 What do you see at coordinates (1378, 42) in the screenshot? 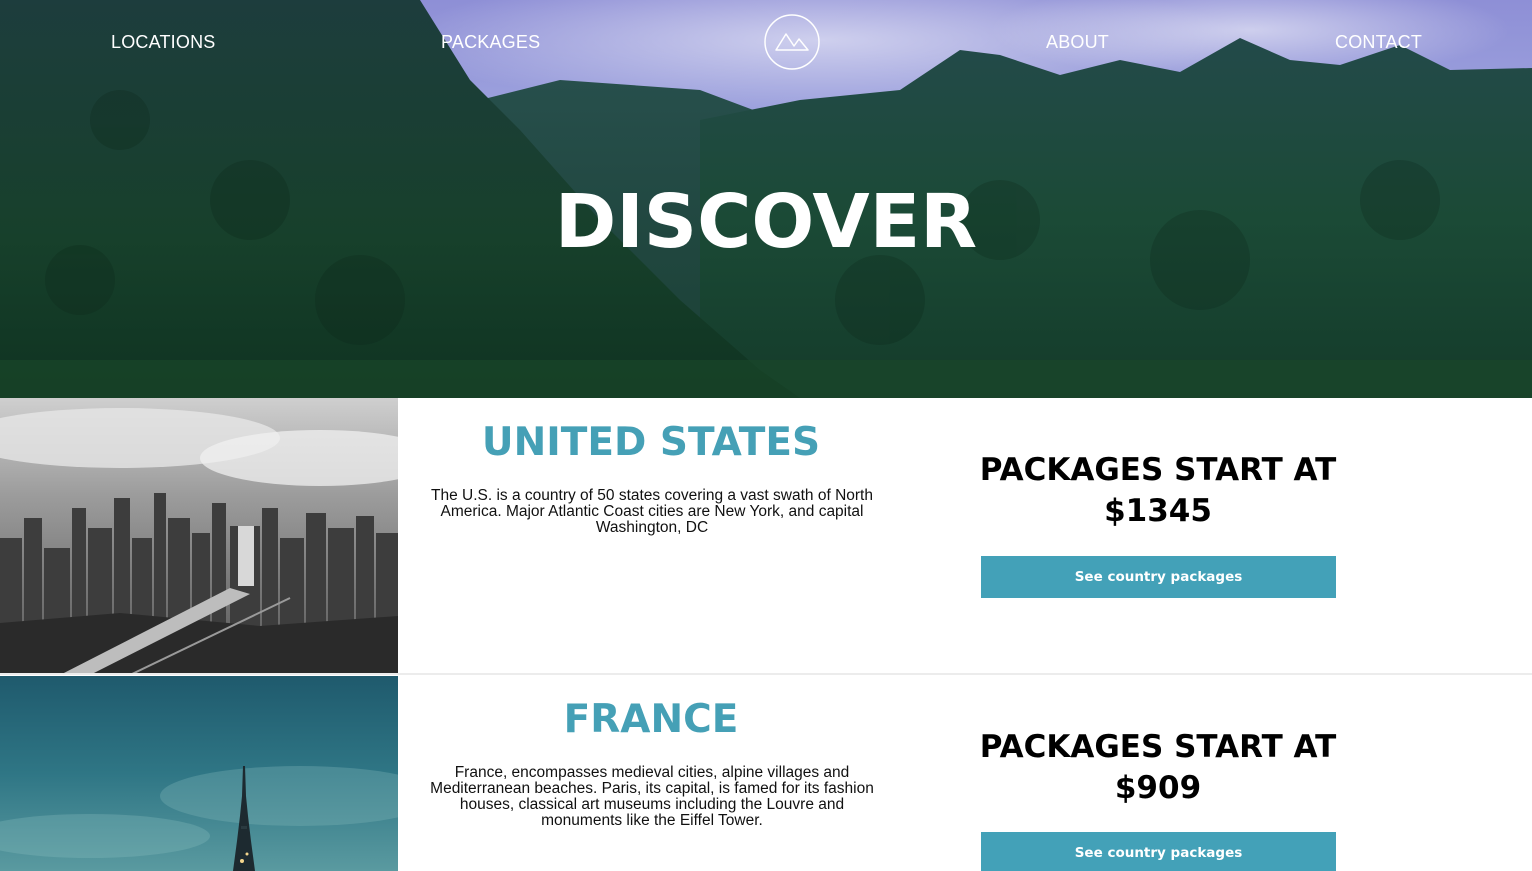
I see `nav-contact-link: CONTACT` at bounding box center [1378, 42].